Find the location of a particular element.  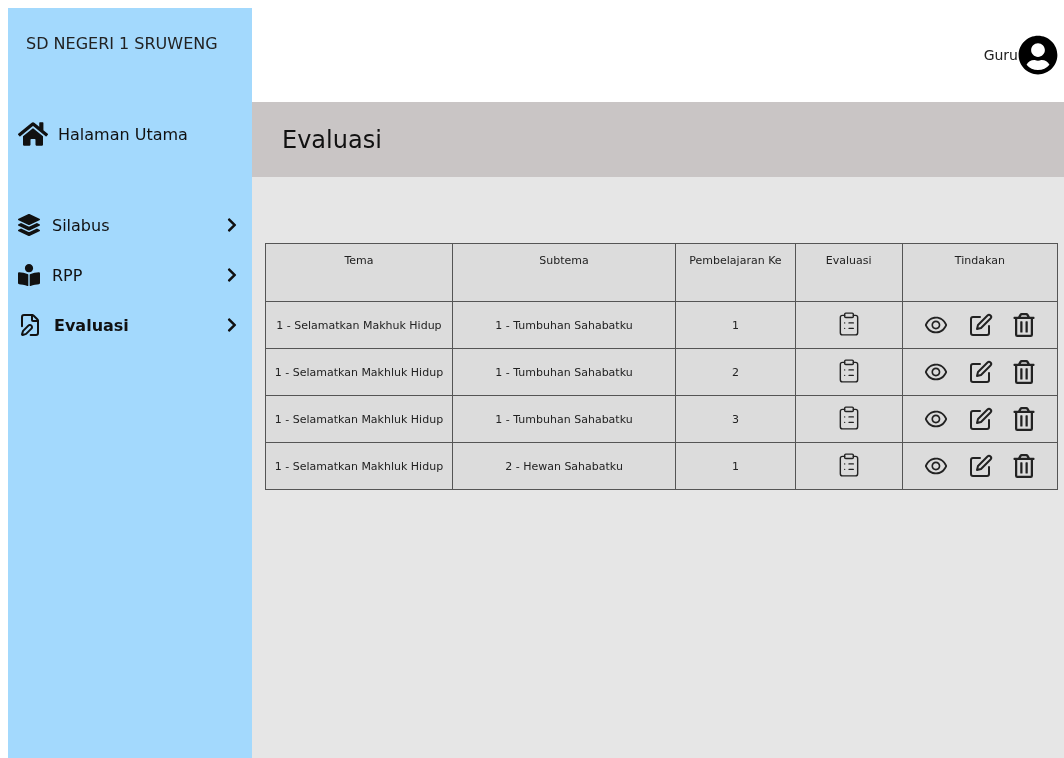

column-header: Subtema is located at coordinates (564, 272).